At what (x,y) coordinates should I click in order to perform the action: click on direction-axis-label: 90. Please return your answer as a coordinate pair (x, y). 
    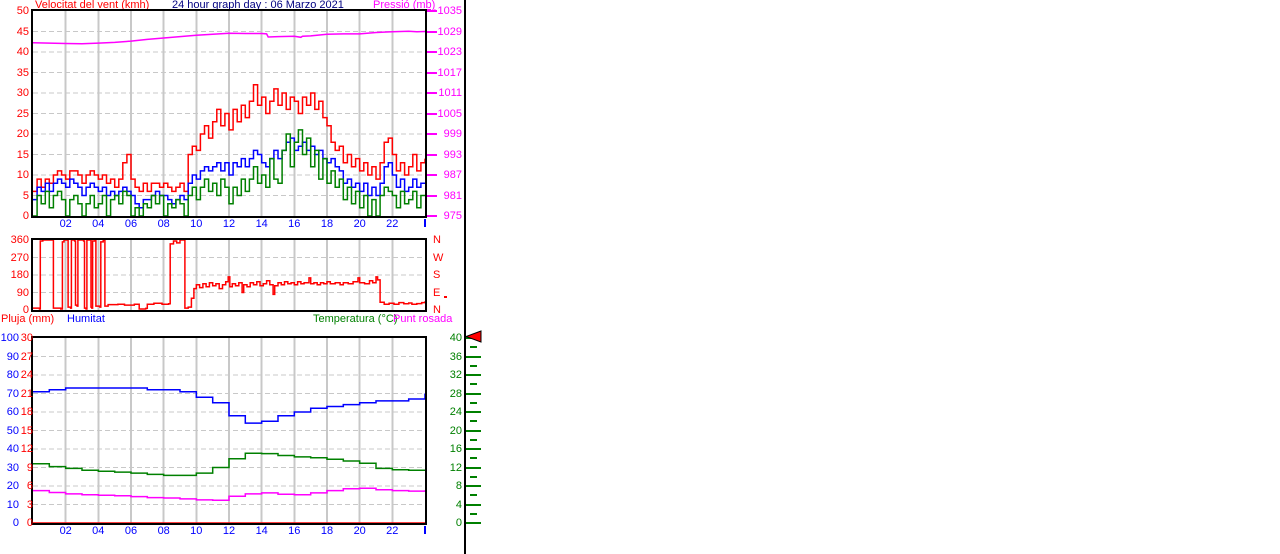
    Looking at the image, I should click on (22, 292).